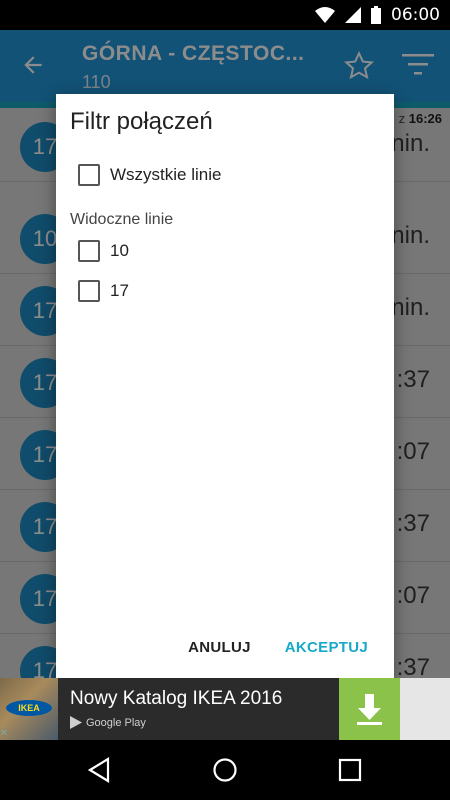  I want to click on battery-icon, so click(376, 15).